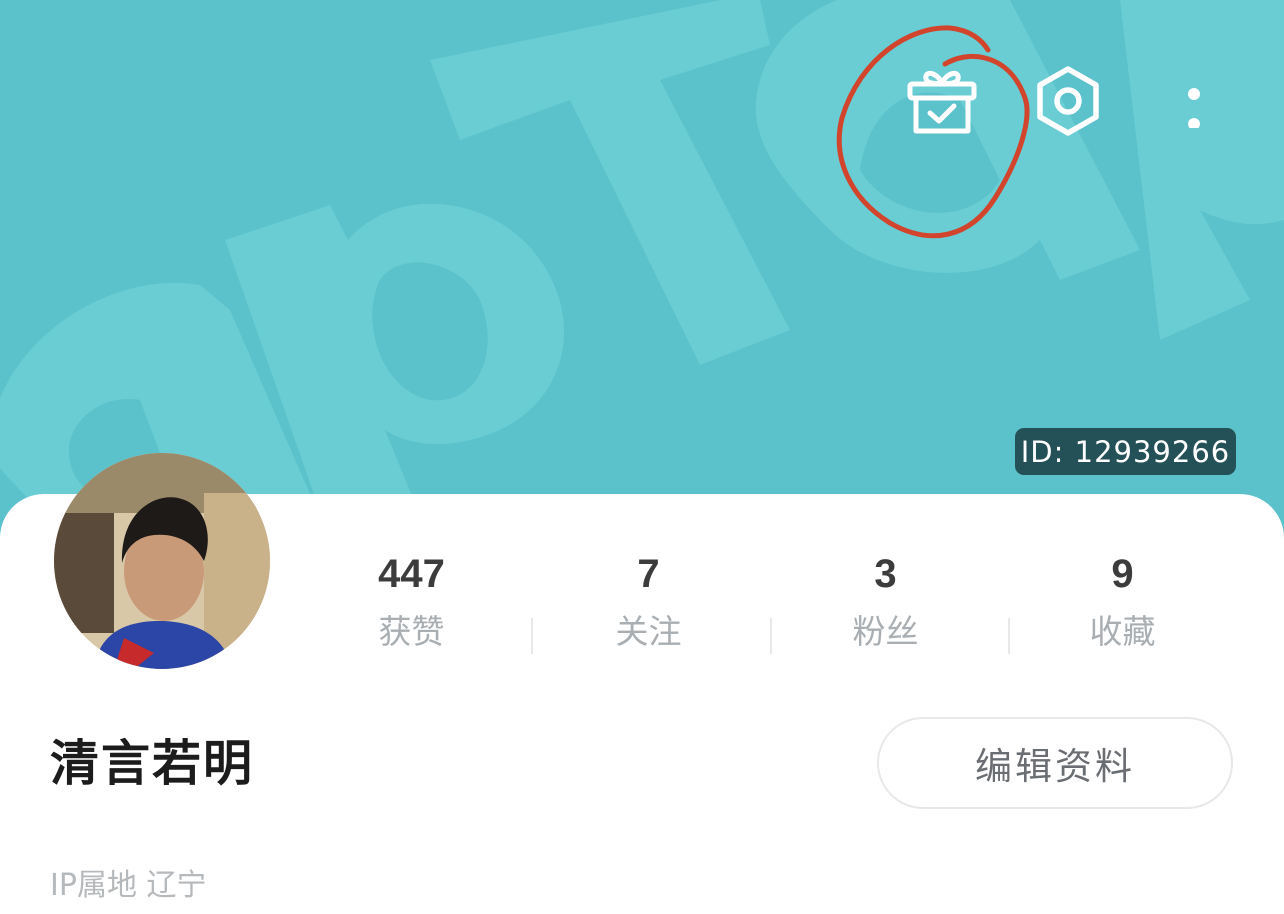 This screenshot has height=914, width=1284. I want to click on gift-check-icon, so click(942, 102).